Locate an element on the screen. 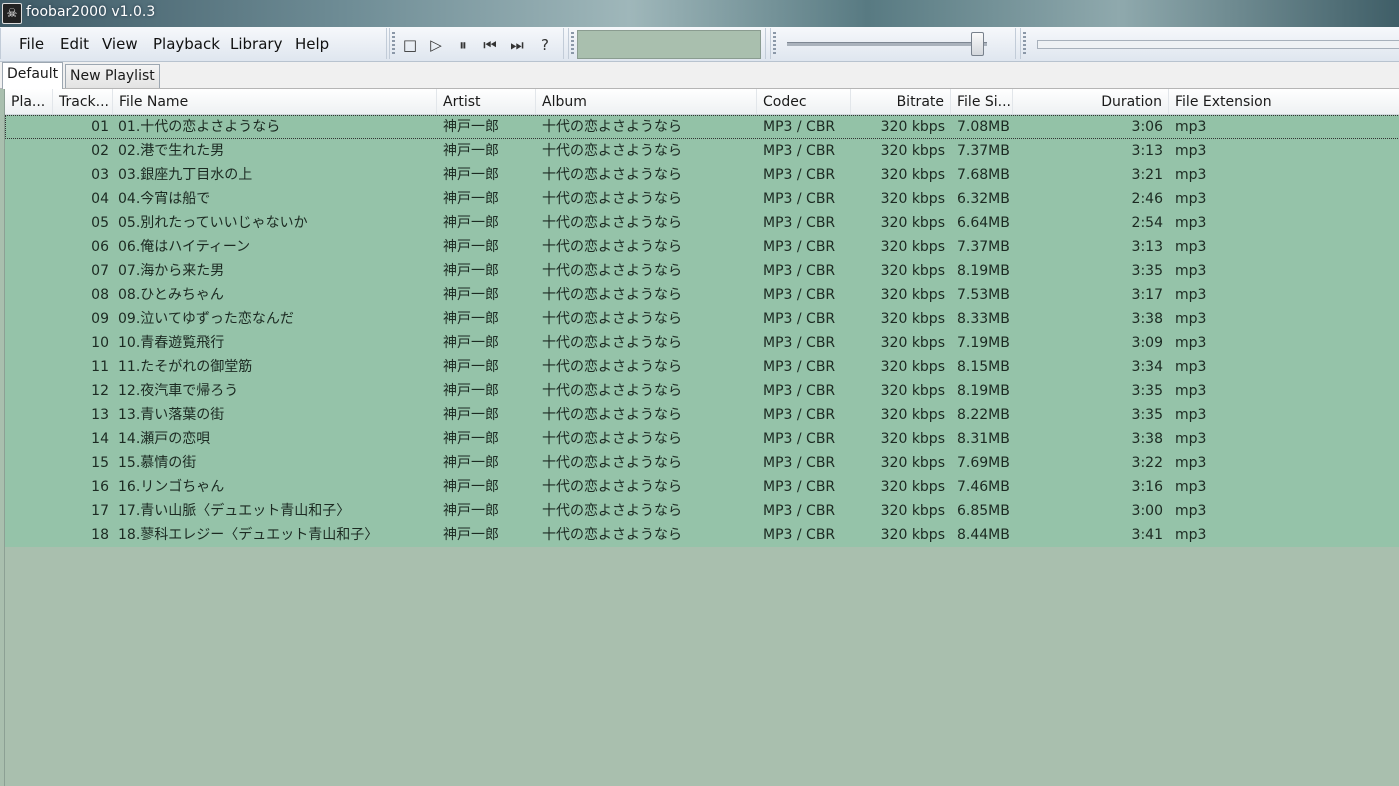 The height and width of the screenshot is (786, 1399). cell-duration: 3:09 is located at coordinates (1147, 343).